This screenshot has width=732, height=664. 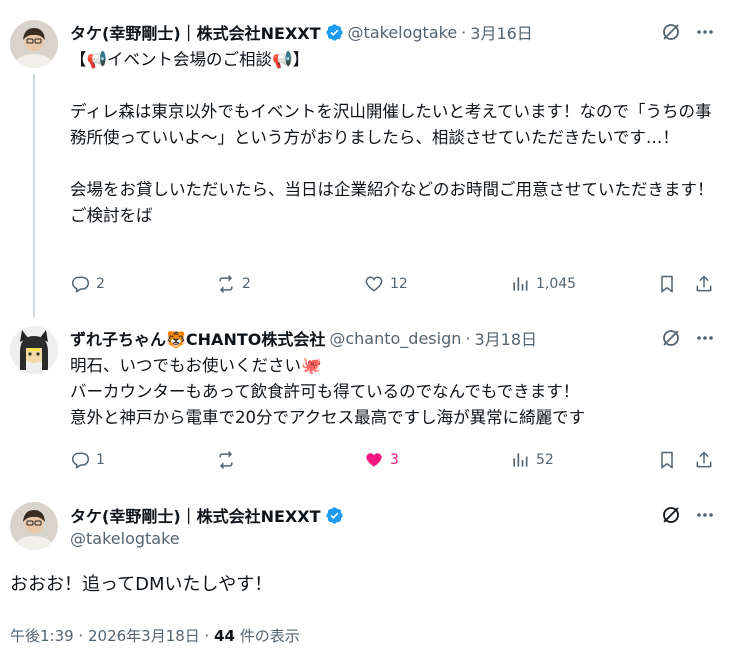 I want to click on views-button: 1,045, so click(x=543, y=284).